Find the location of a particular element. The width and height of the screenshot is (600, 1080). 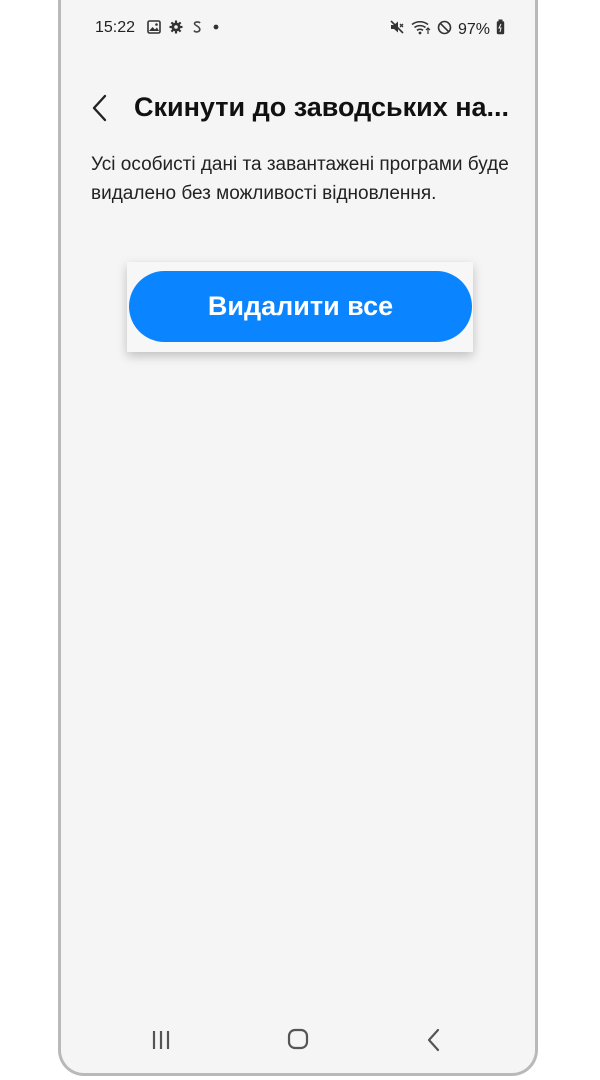

home-button is located at coordinates (298, 1040).